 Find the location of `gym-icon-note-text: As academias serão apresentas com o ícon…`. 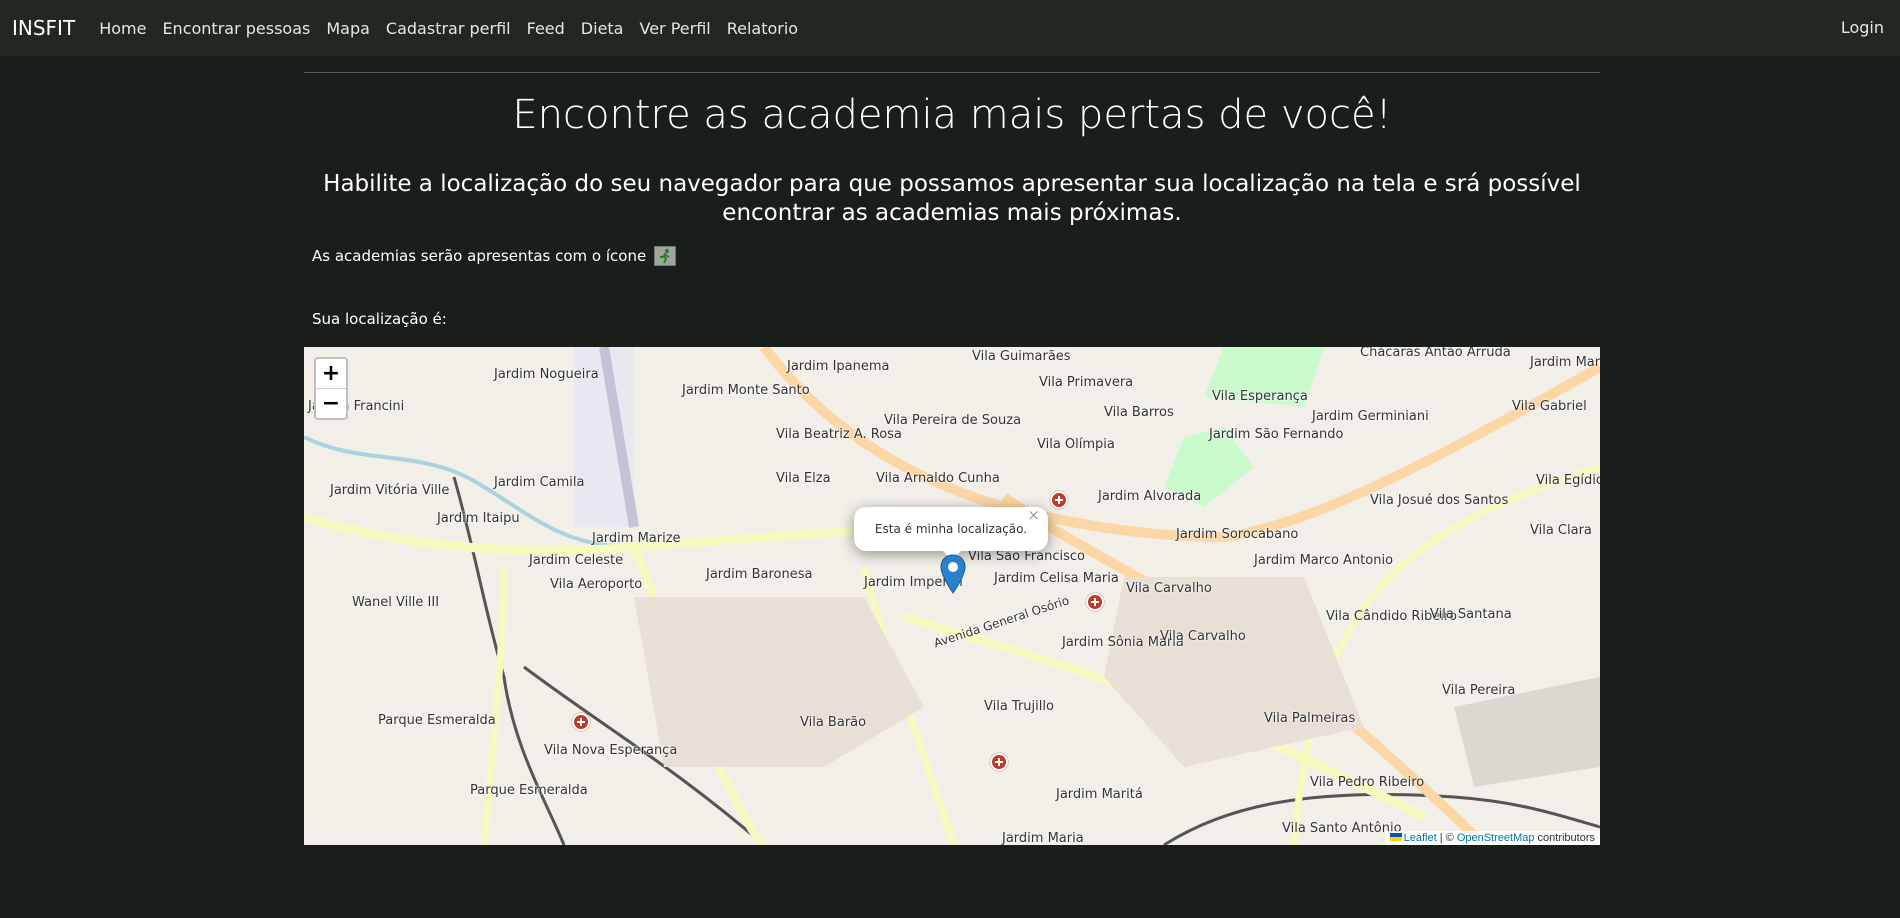

gym-icon-note-text: As academias serão apresentas com o ícon… is located at coordinates (479, 256).